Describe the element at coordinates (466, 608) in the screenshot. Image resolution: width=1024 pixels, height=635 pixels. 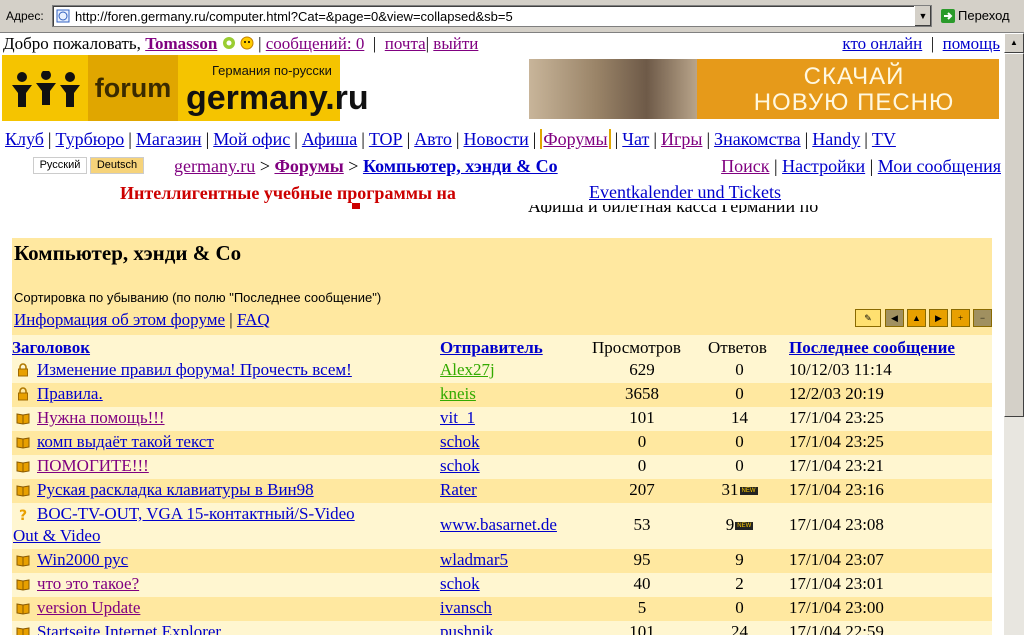
I see `topic-author-link: ivansch` at that location.